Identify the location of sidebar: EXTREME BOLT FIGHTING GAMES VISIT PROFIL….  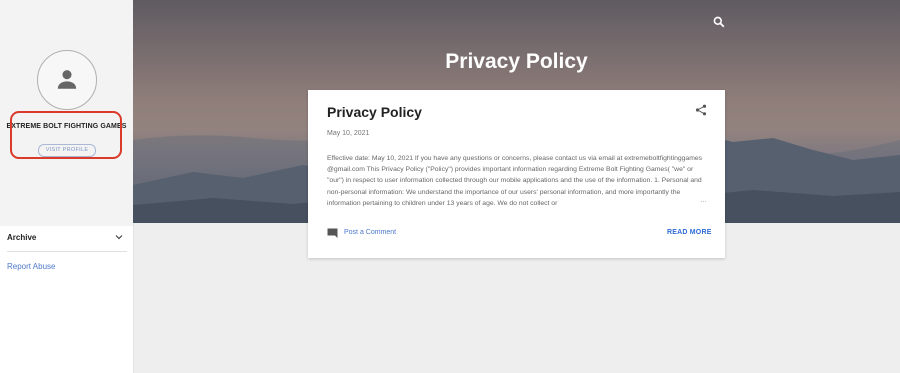
(67, 186).